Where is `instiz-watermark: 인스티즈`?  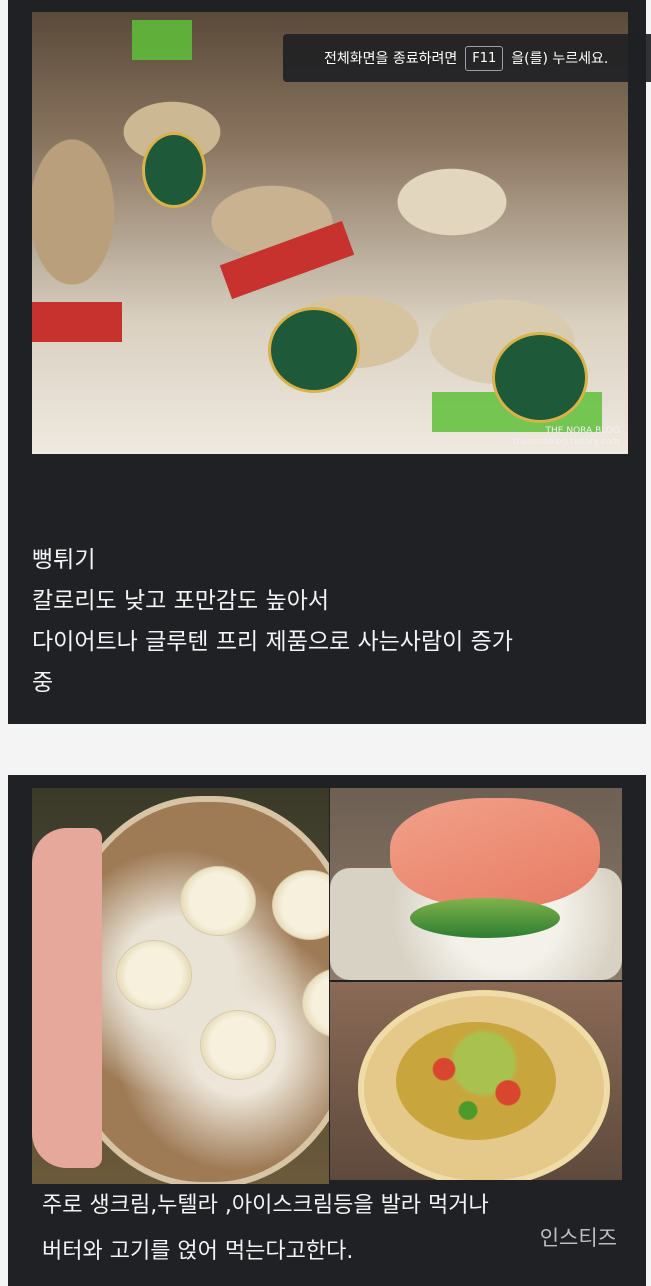 instiz-watermark: 인스티즈 is located at coordinates (578, 1238).